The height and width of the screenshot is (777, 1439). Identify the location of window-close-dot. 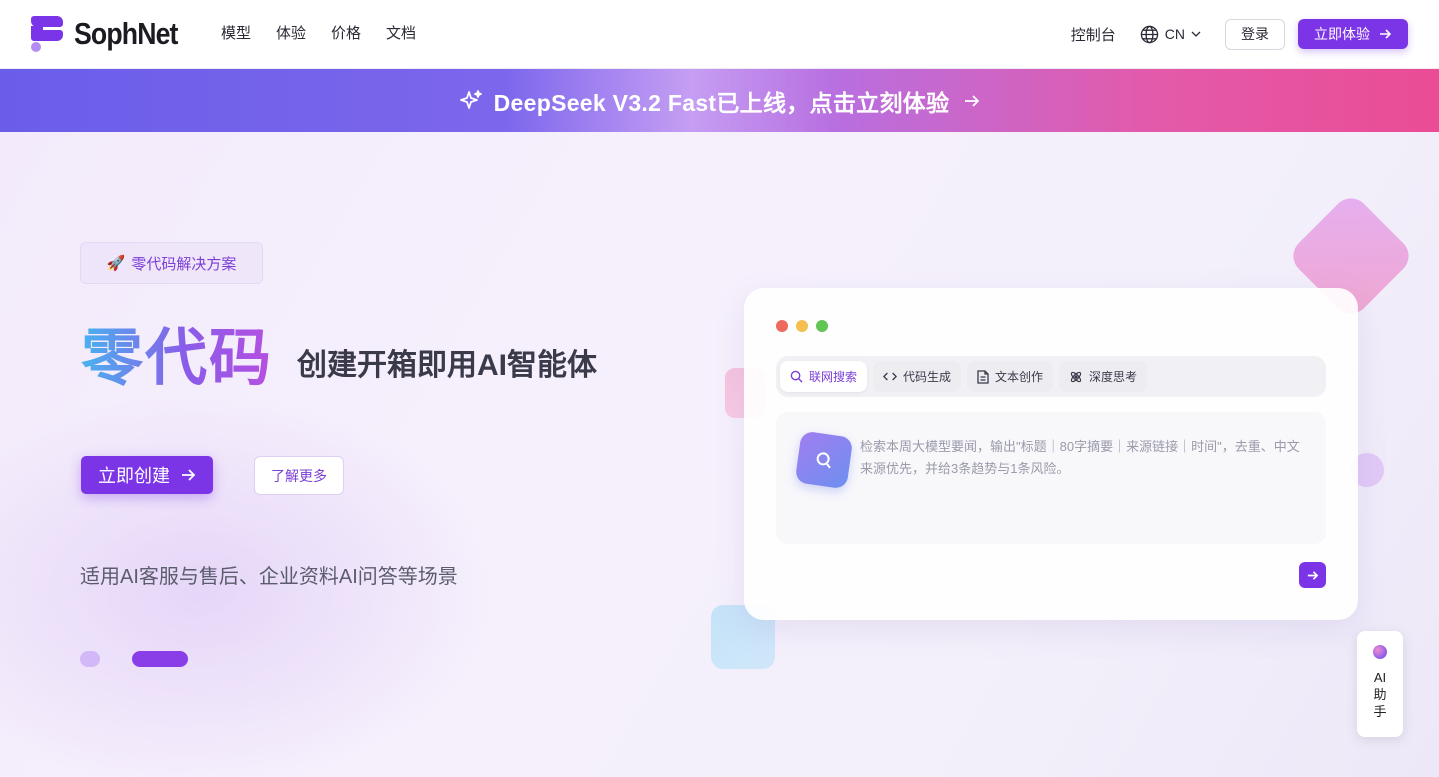
(782, 326).